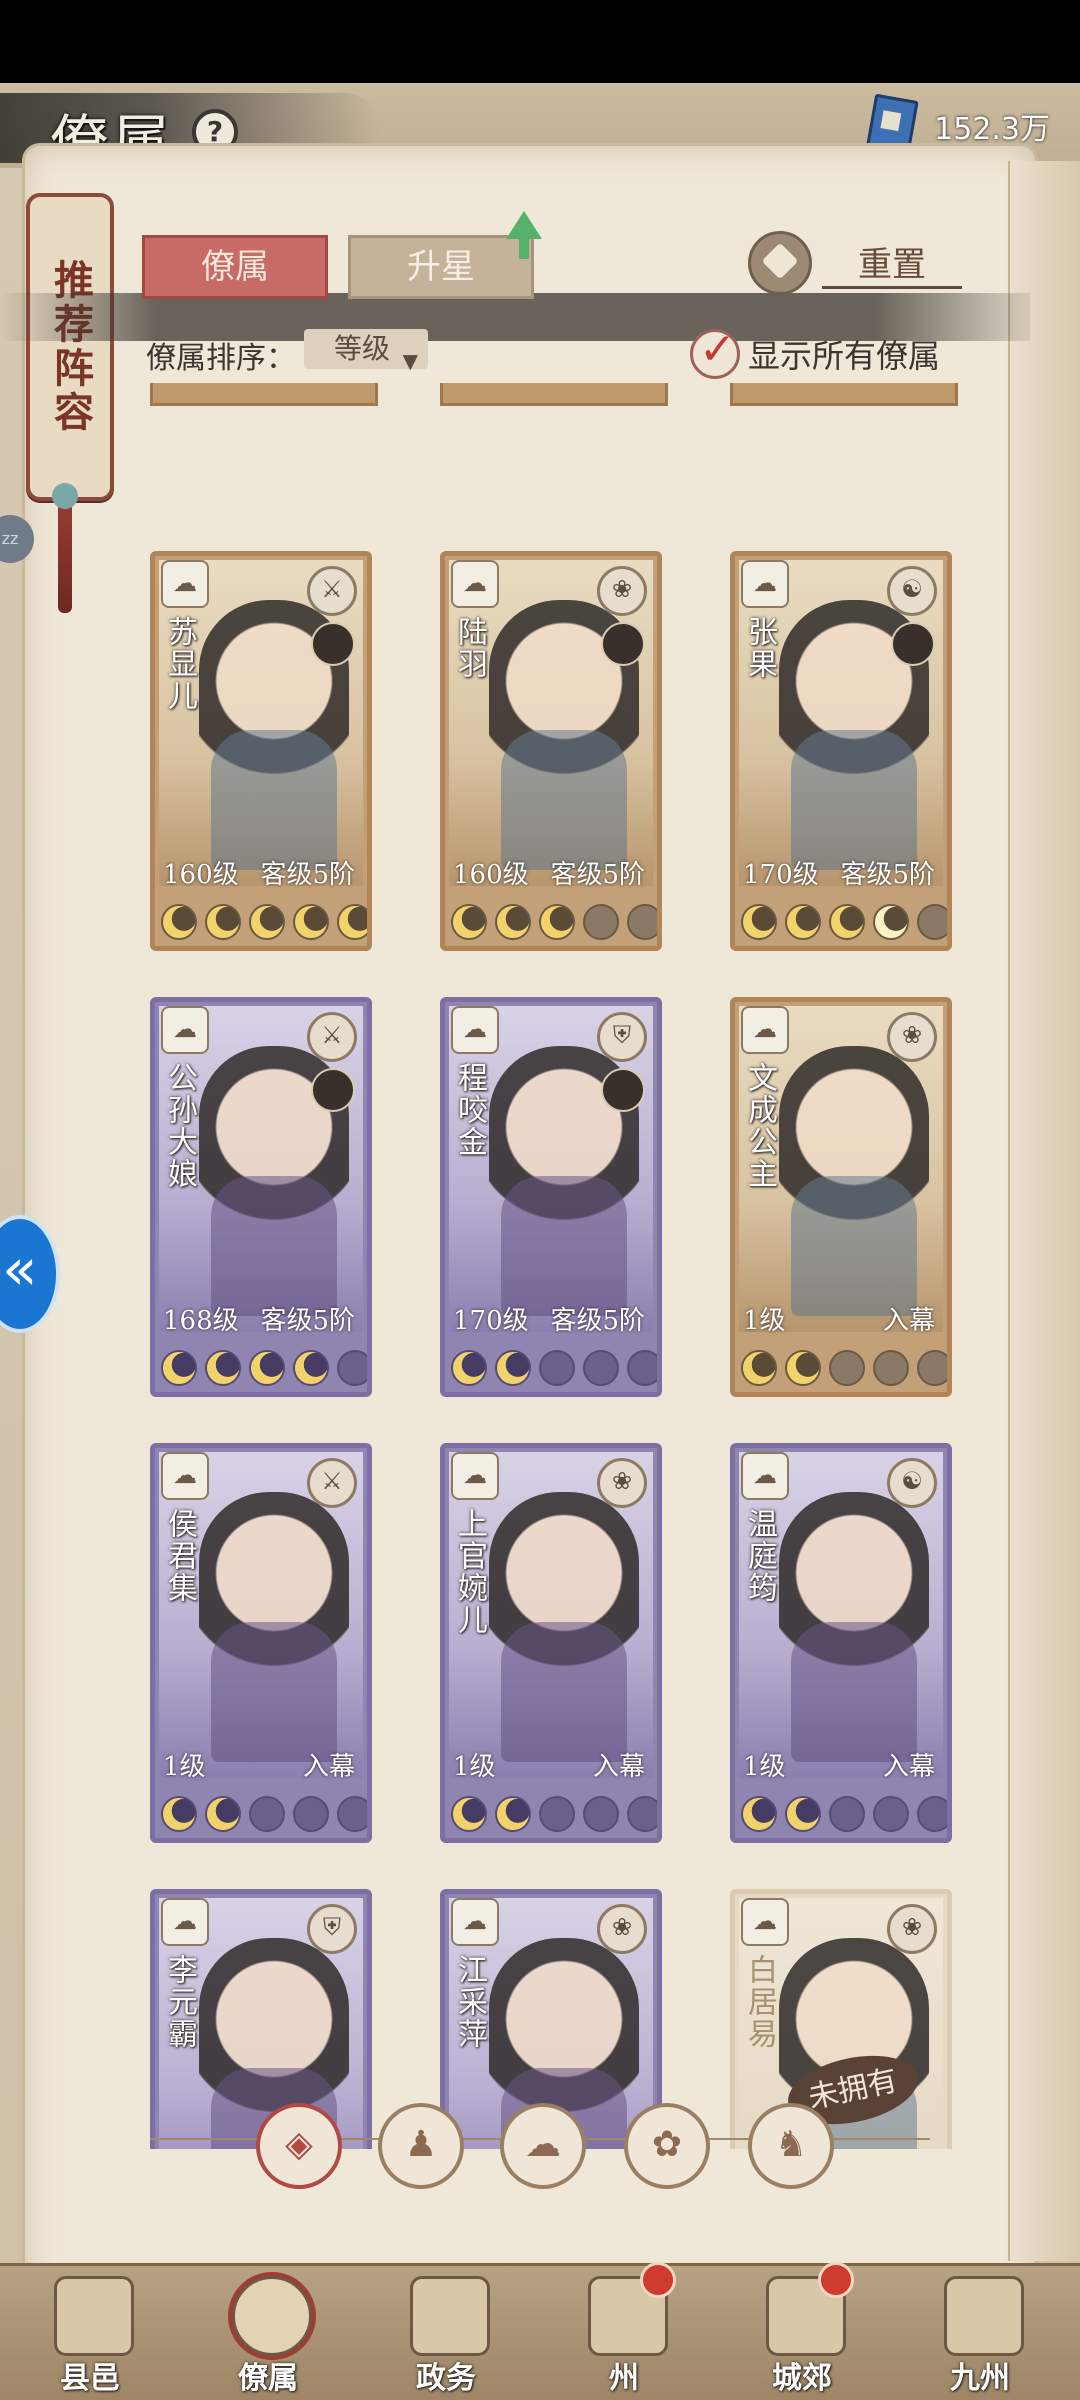 This screenshot has height=2400, width=1080. I want to click on upgrade-arrow-icon, so click(524, 235).